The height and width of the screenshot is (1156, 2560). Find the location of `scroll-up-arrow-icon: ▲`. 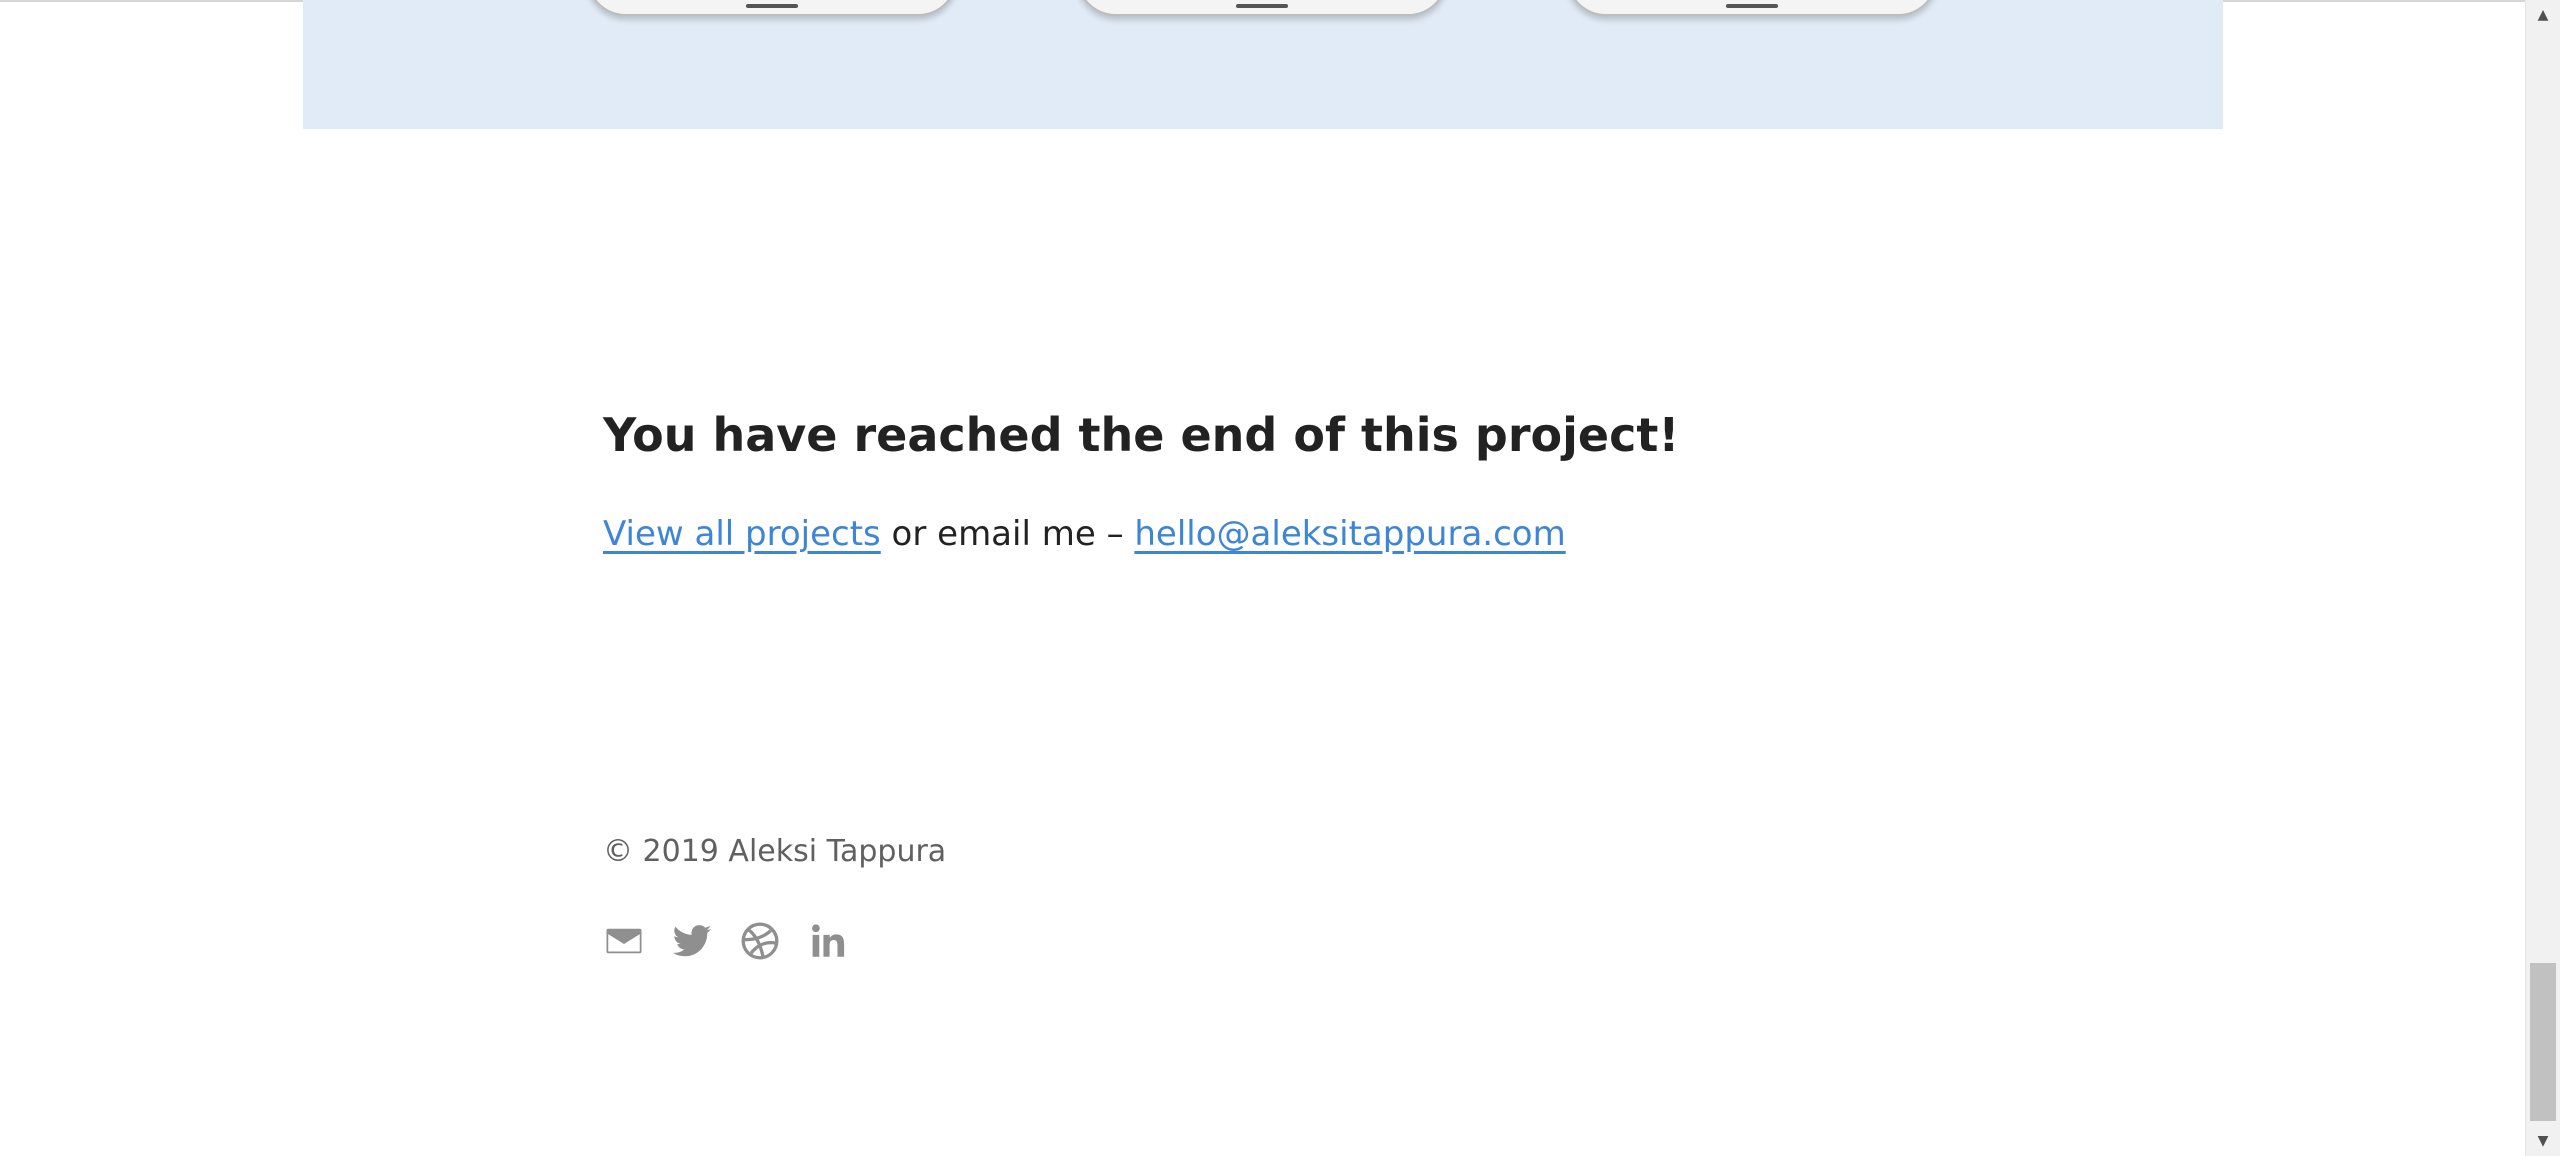

scroll-up-arrow-icon: ▲ is located at coordinates (2543, 15).